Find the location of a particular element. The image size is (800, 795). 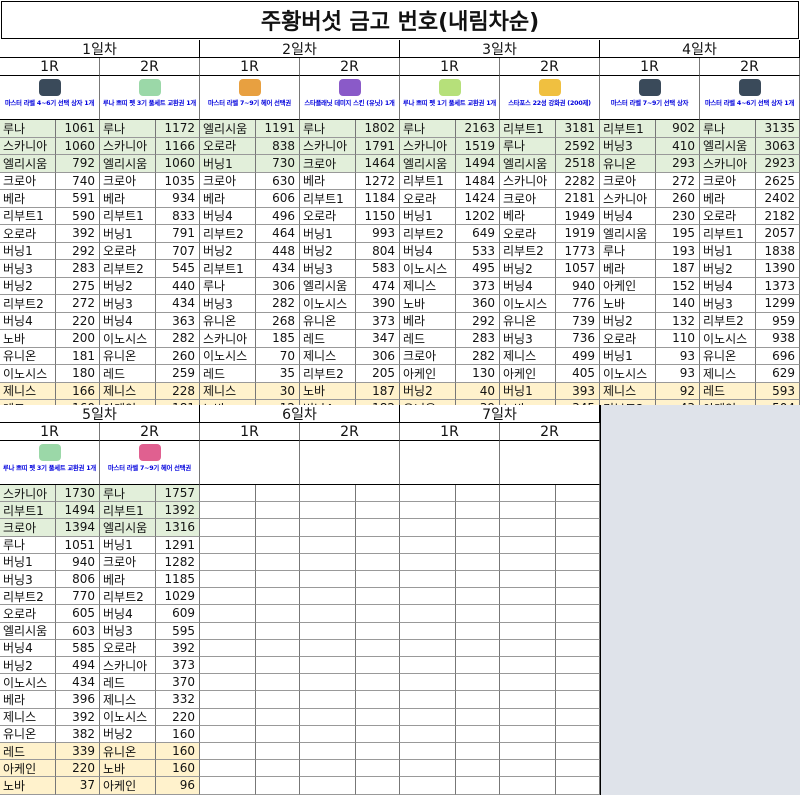

safe-number: 93 is located at coordinates (678, 356).